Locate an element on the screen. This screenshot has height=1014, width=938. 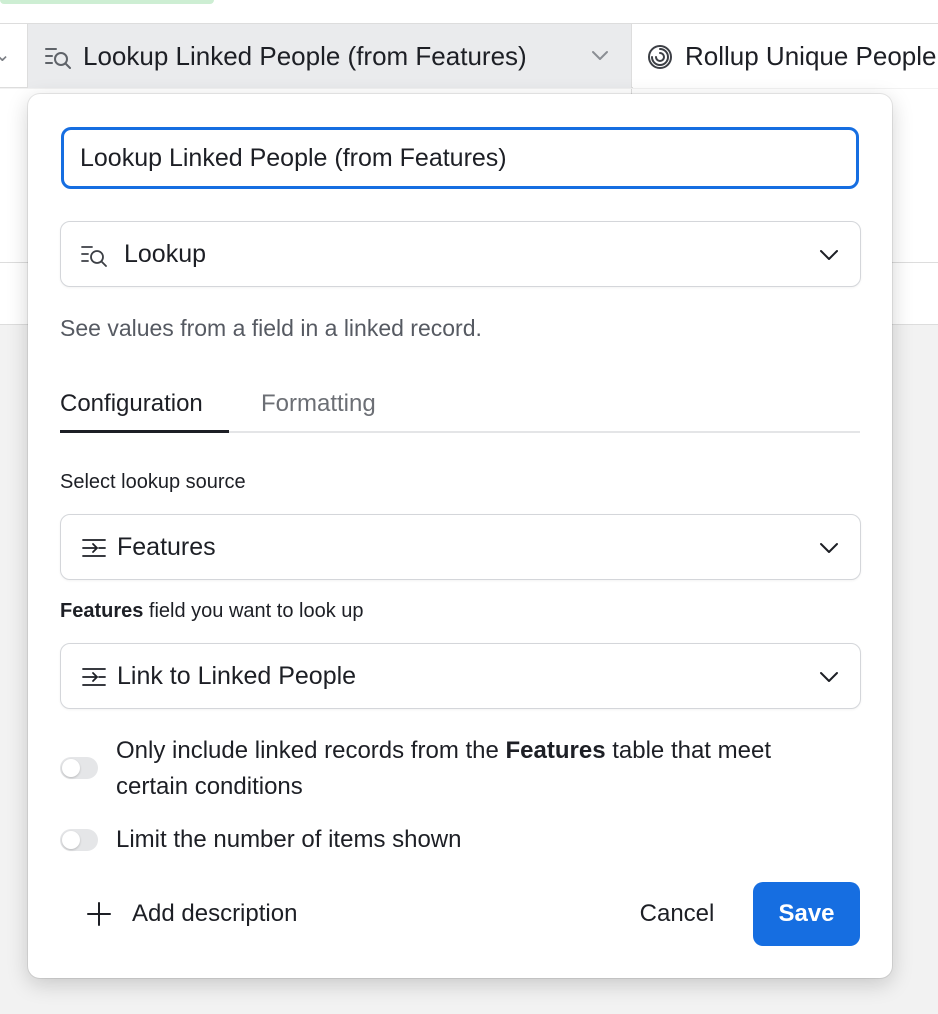
lookup-field-value: Link to Linked People is located at coordinates (237, 676).